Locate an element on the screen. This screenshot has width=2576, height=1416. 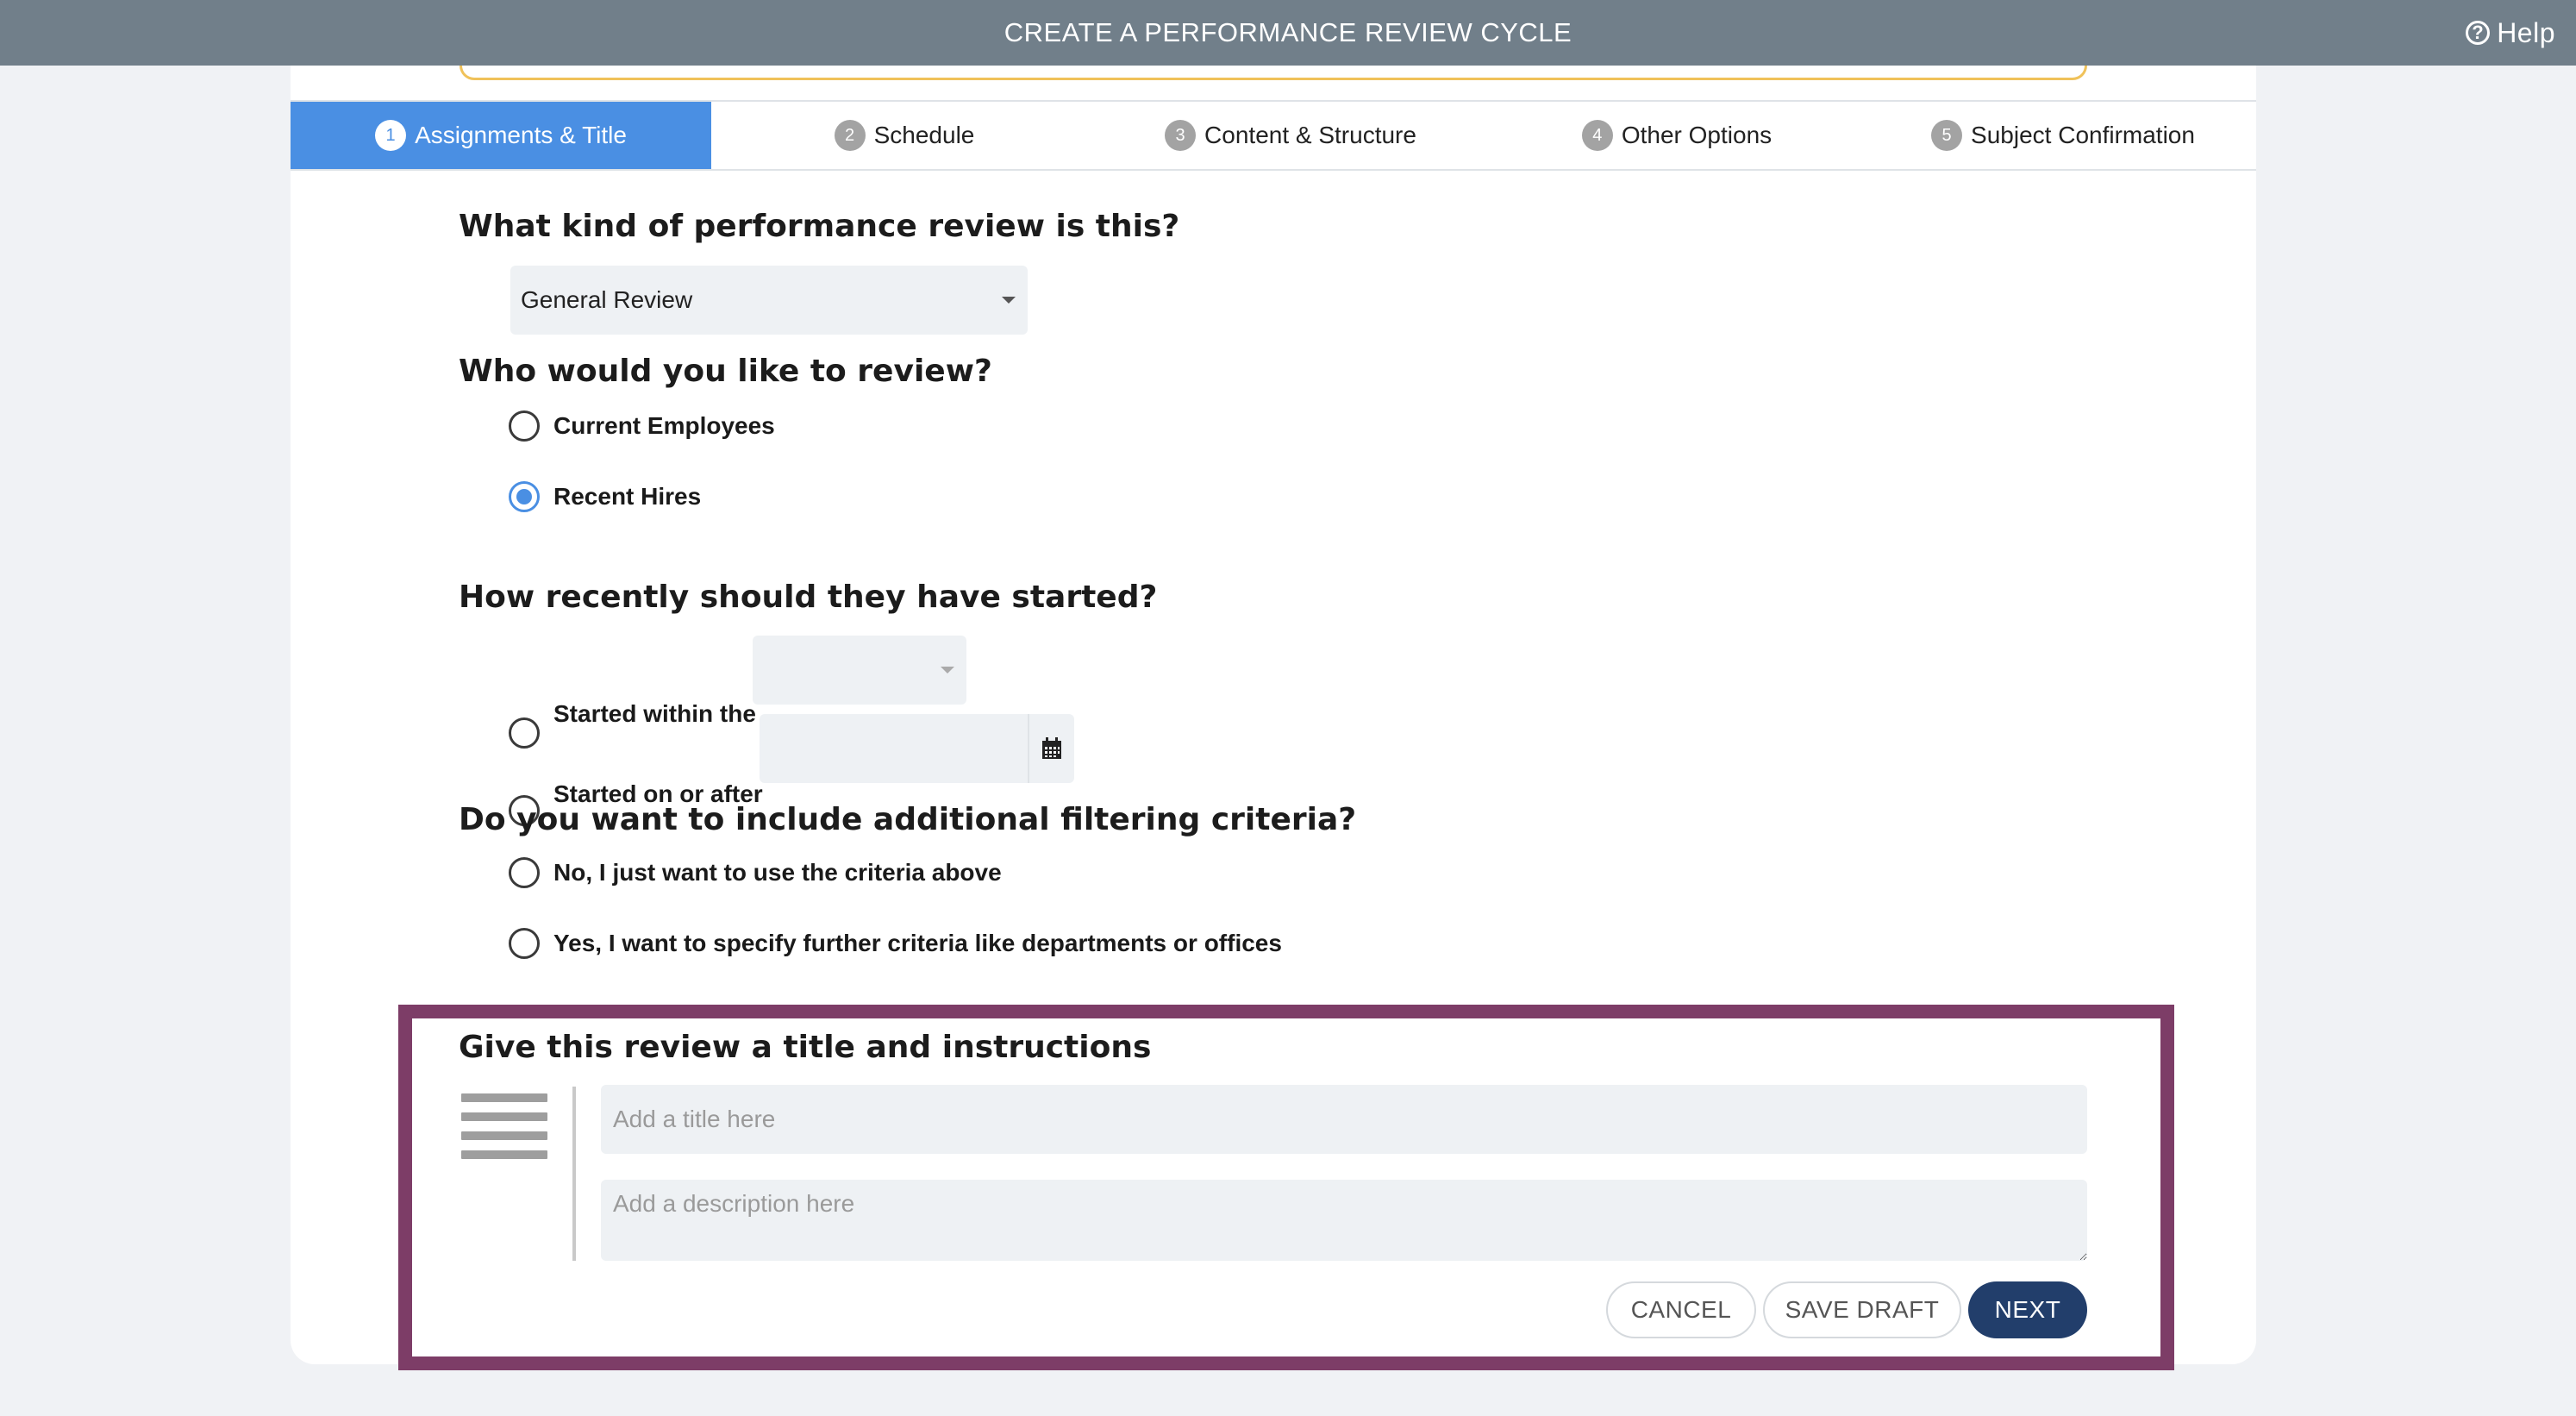
tab-assignments-title: 1 Assignments & Title is located at coordinates (501, 135).